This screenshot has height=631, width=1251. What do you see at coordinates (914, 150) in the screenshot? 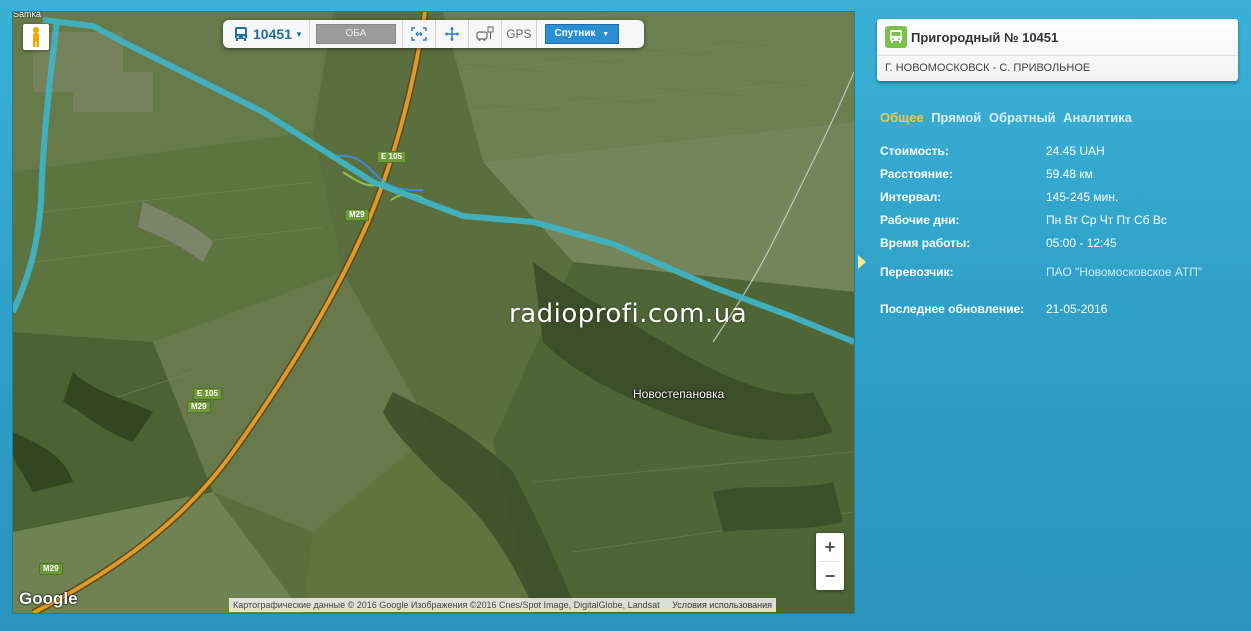
I see `info-label: Стоимость:` at bounding box center [914, 150].